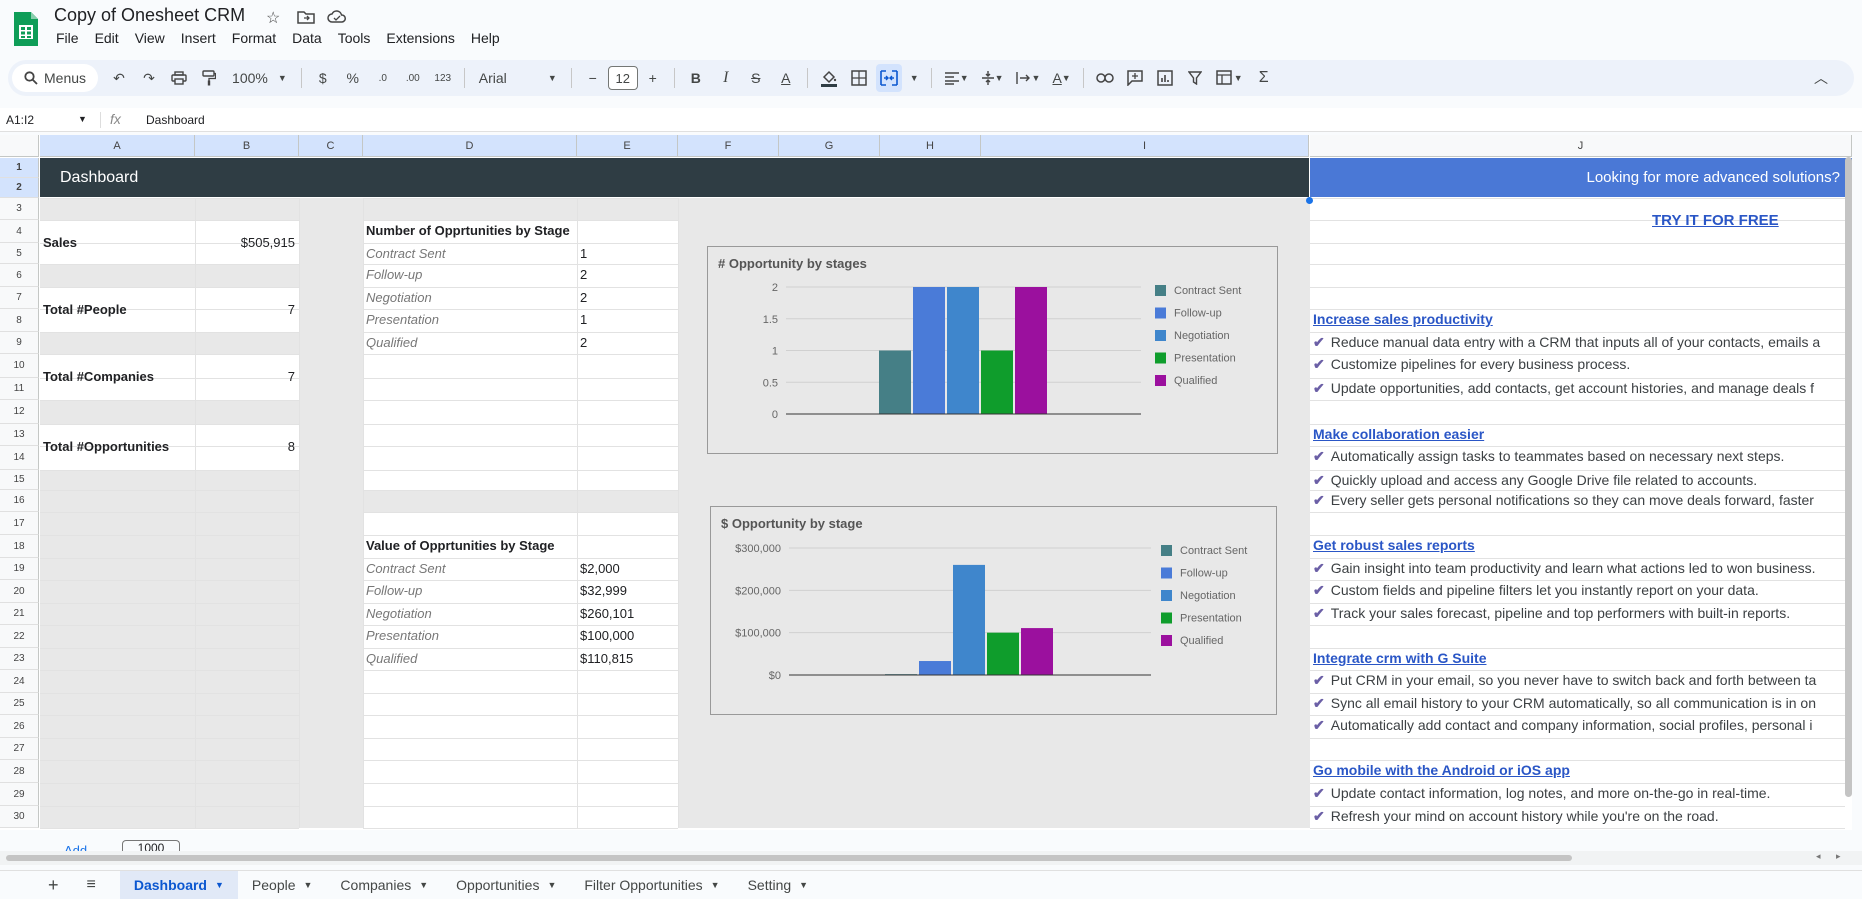 This screenshot has width=1862, height=899. Describe the element at coordinates (119, 78) in the screenshot. I see `undo-button: ↶` at that location.